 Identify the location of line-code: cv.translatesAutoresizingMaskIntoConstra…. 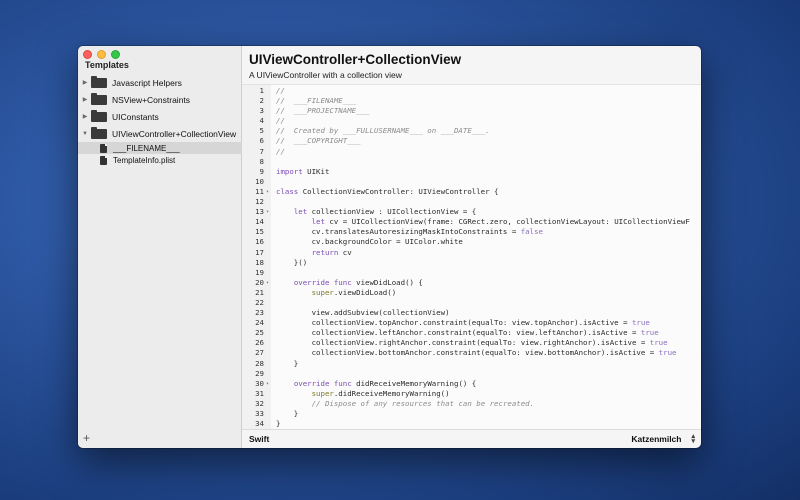
(407, 232).